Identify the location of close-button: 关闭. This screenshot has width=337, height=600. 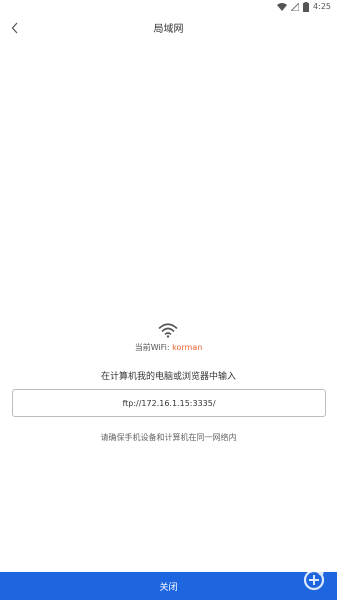
(168, 586).